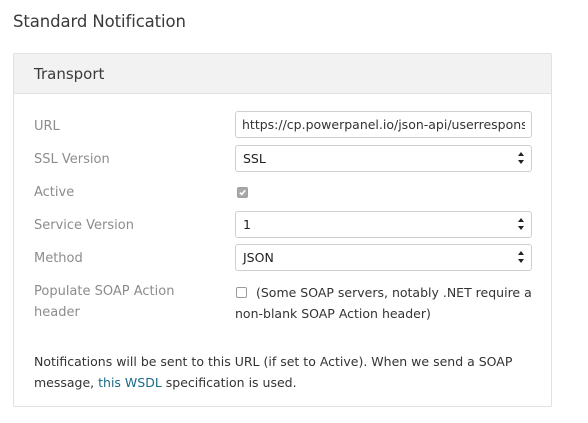  I want to click on ssl-version-select: SSL, so click(383, 158).